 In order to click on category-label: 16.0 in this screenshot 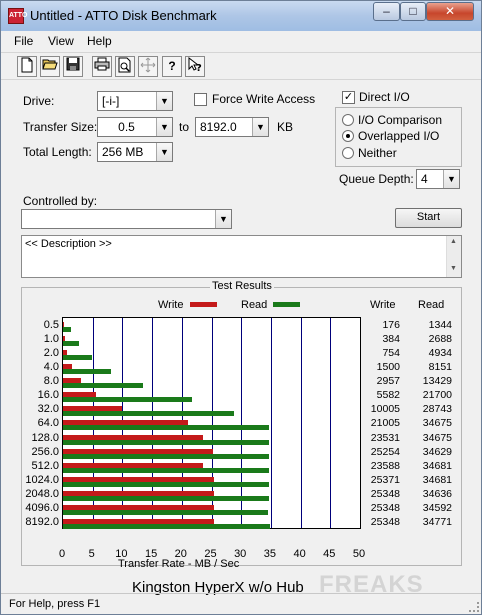, I will do `click(48, 395)`.